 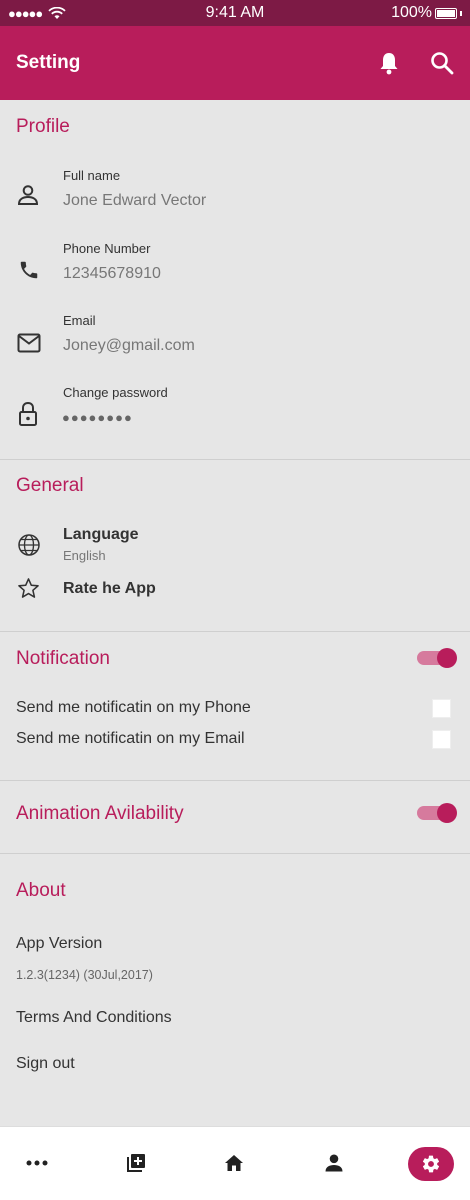 What do you see at coordinates (107, 248) in the screenshot?
I see `phone-number-label: Phone Number` at bounding box center [107, 248].